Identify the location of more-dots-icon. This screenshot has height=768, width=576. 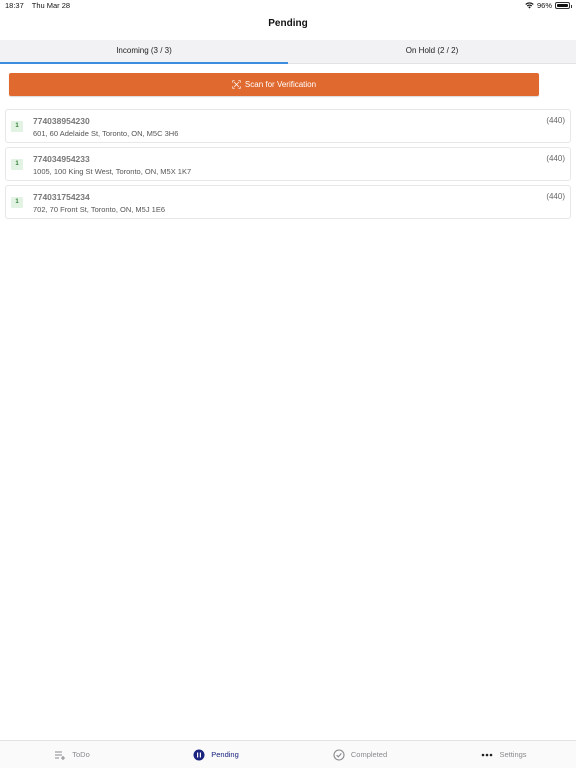
(487, 754).